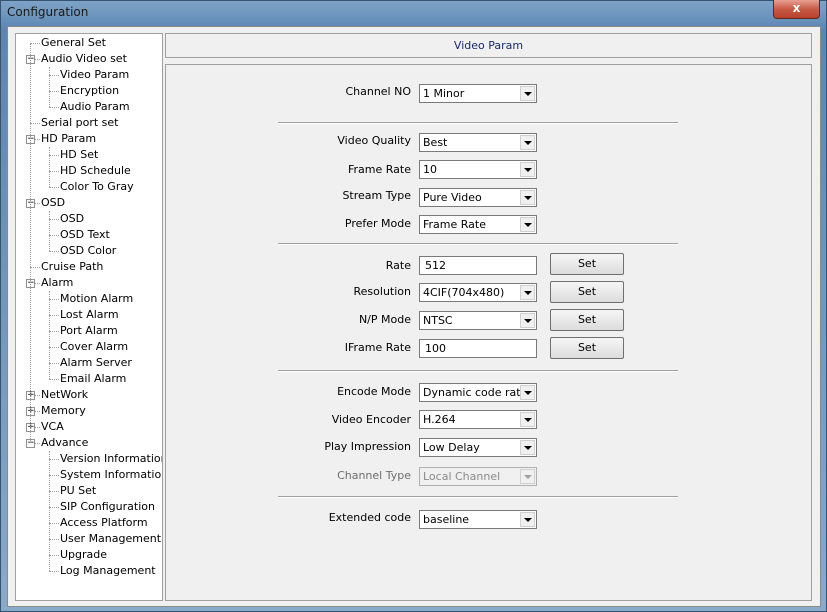 This screenshot has height=612, width=827. I want to click on extended-code-value: baseline, so click(446, 519).